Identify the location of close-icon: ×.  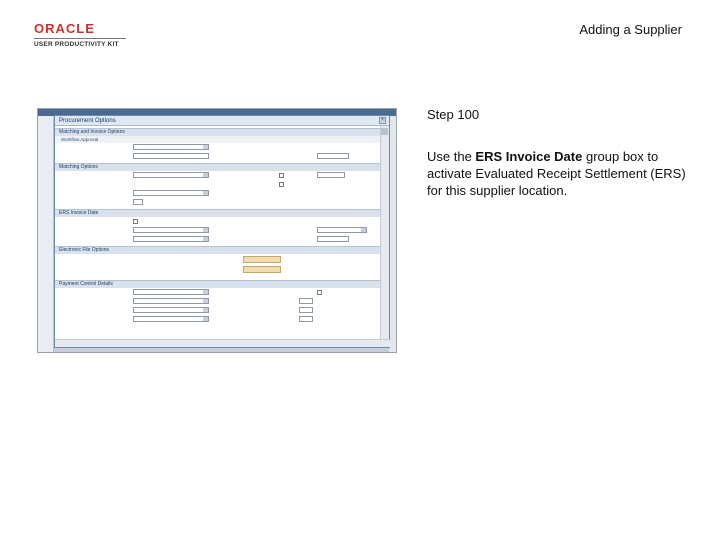
(382, 120).